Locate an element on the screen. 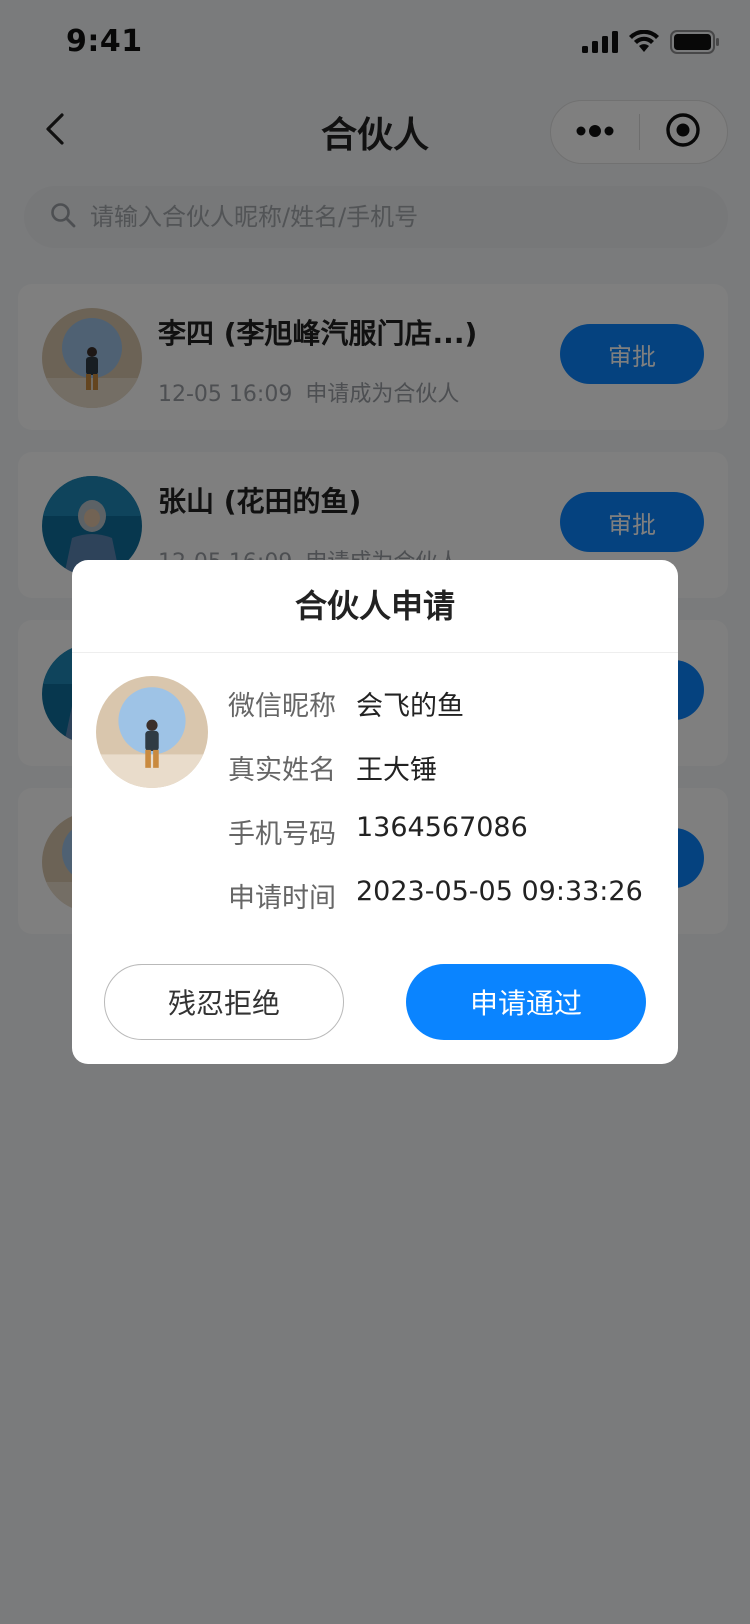 The height and width of the screenshot is (1624, 750). reject-button: 残忍拒绝 is located at coordinates (224, 1002).